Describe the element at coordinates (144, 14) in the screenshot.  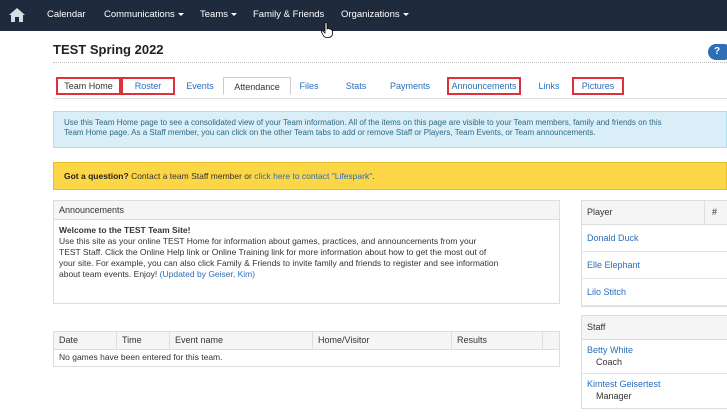
I see `nav-communications: Communications` at that location.